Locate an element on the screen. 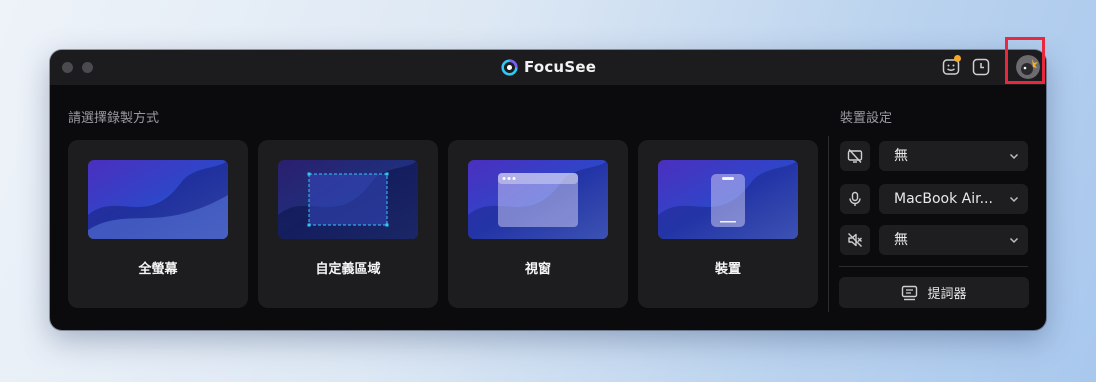  camera-select: 無 is located at coordinates (953, 156).